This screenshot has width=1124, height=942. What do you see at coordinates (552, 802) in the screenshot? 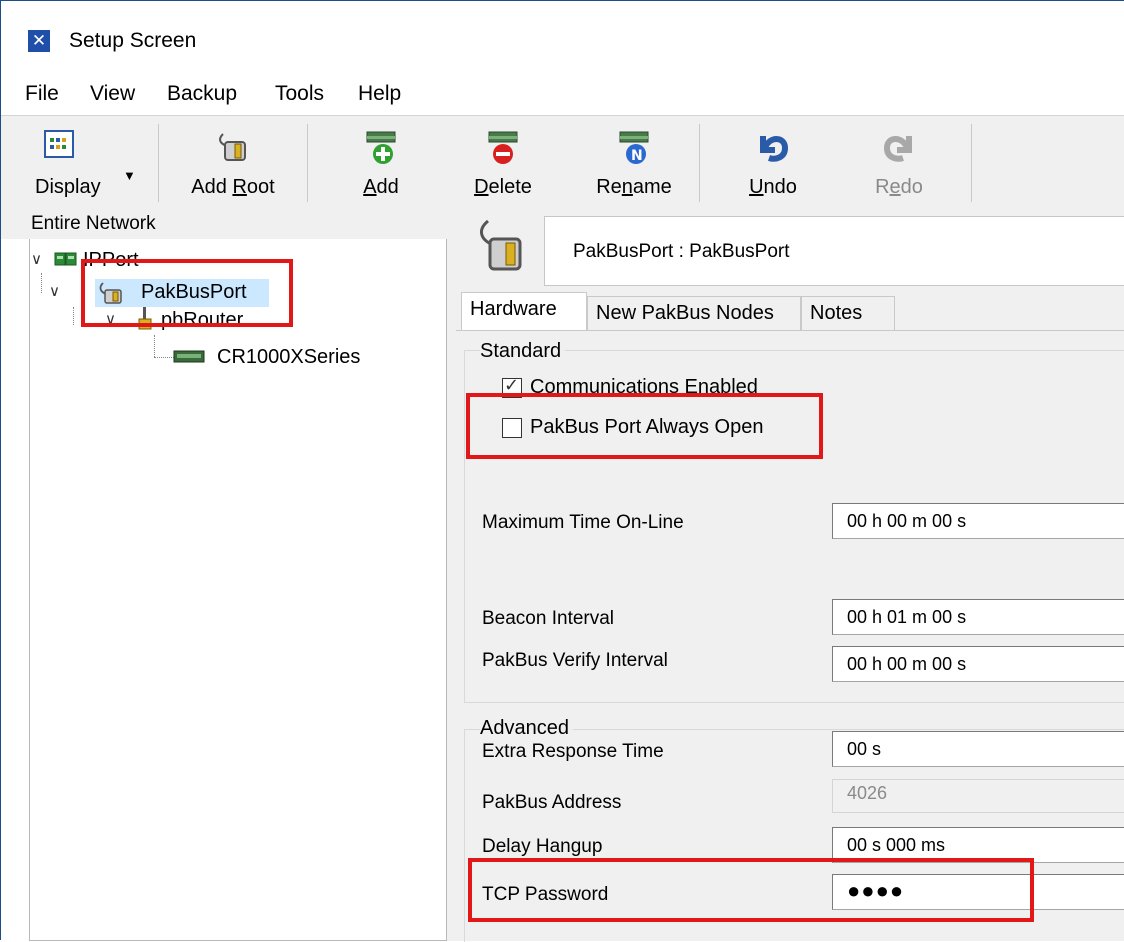
I see `pakbus-address-label: PakBus Address` at bounding box center [552, 802].